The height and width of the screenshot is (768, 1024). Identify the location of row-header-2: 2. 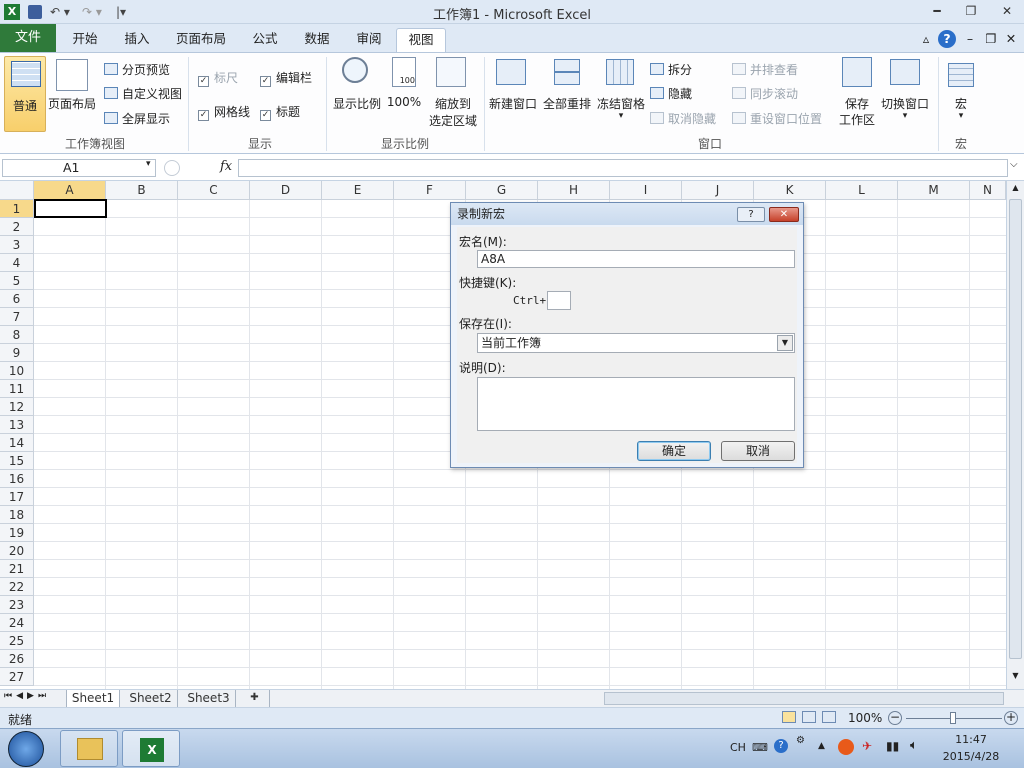
(17, 227).